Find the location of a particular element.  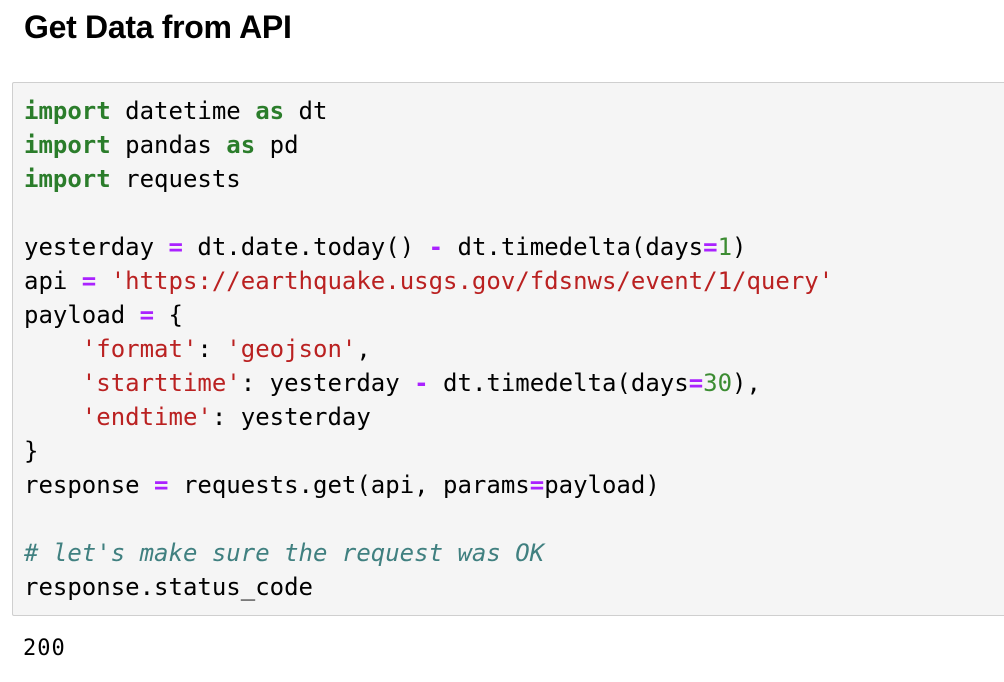

code-text: datetime is located at coordinates (183, 111).